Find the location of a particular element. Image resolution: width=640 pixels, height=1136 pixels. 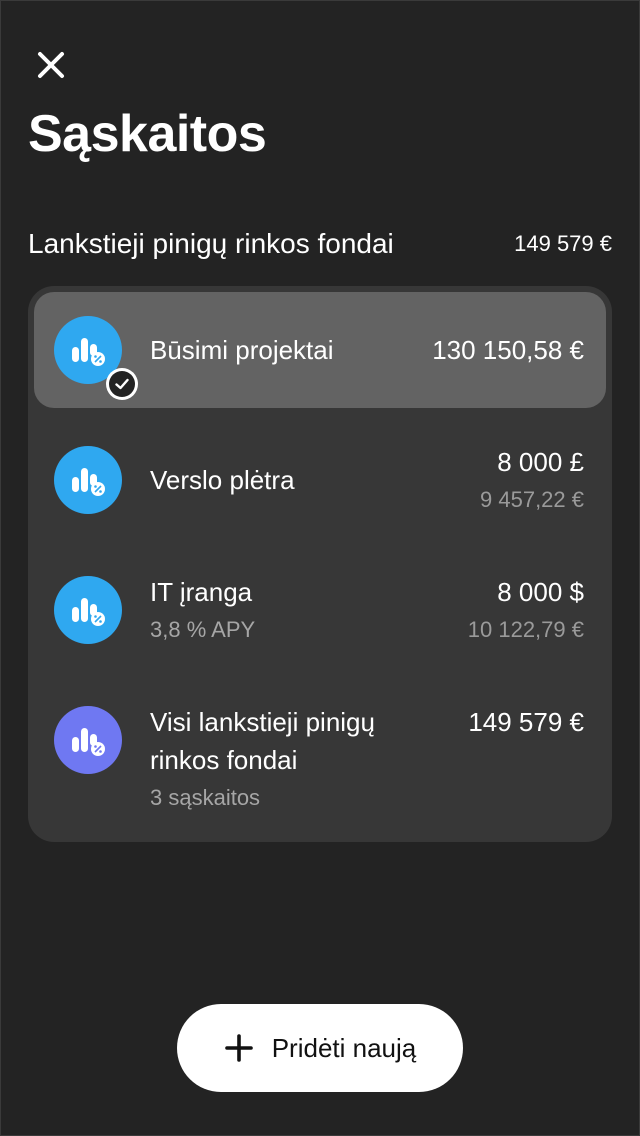

account-amount: 8 000 £ is located at coordinates (540, 462).